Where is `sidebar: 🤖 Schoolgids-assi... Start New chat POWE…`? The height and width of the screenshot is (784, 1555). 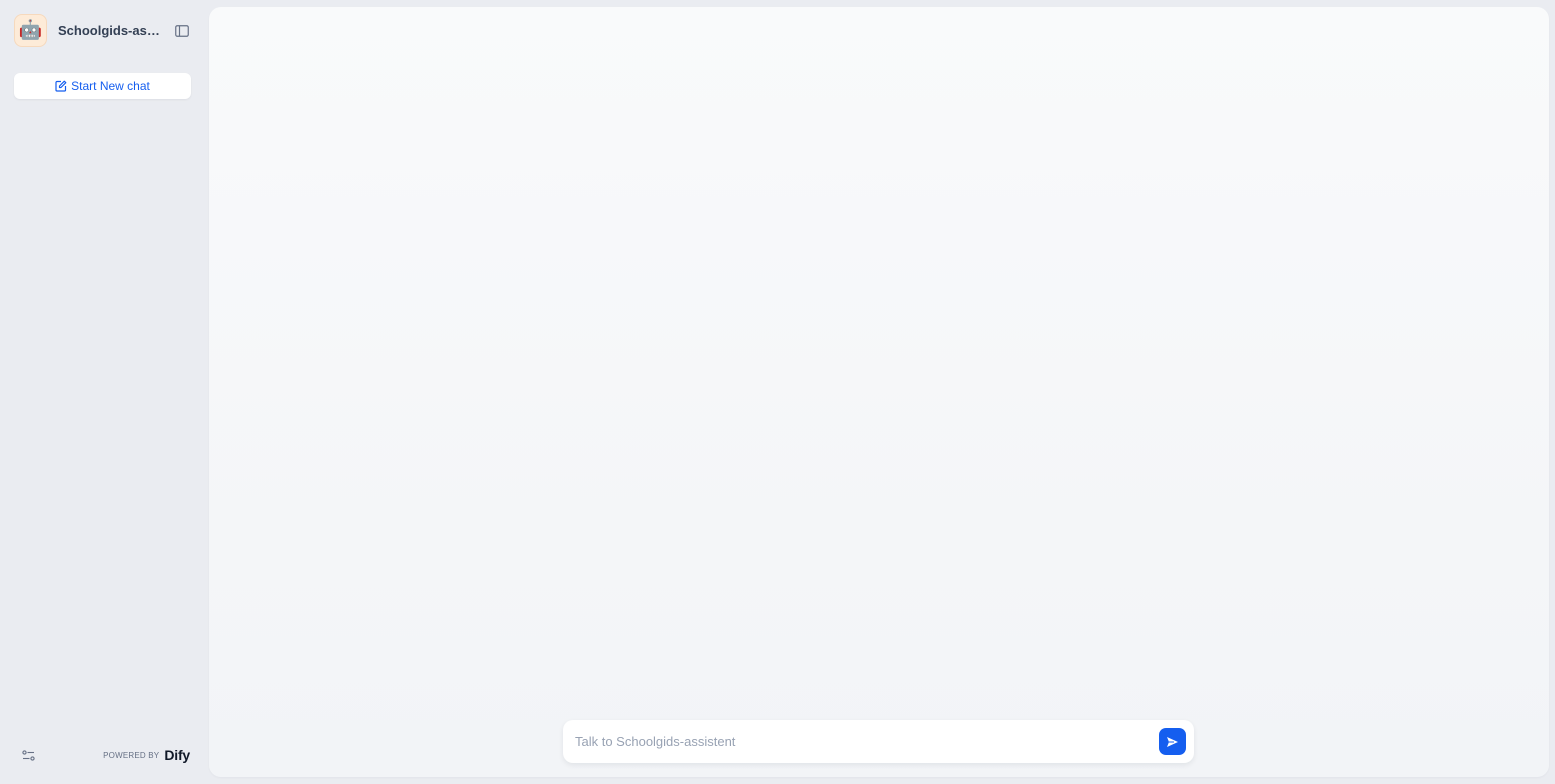 sidebar: 🤖 Schoolgids-assi... Start New chat POWE… is located at coordinates (102, 392).